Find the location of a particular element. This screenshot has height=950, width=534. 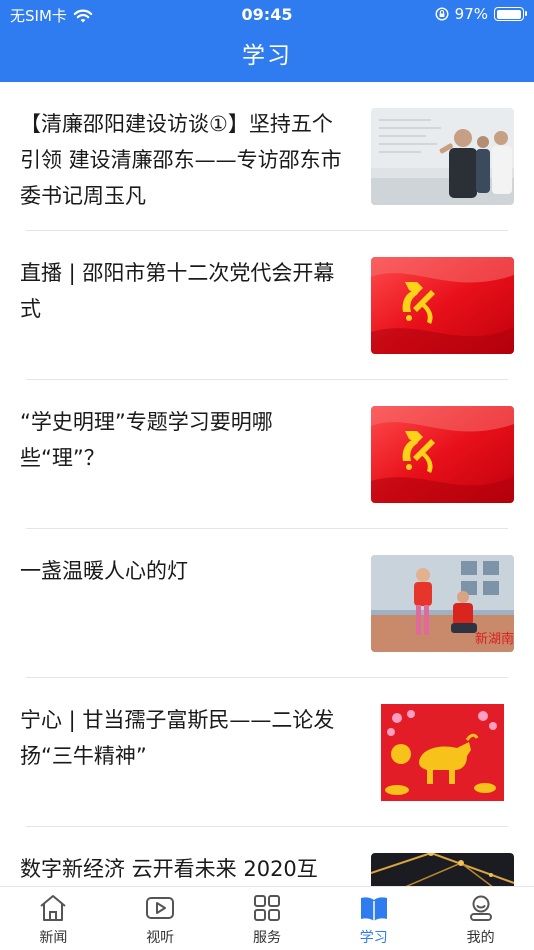

news-title: 宁心 | 甘当孺子富斯民——二论发扬“三牛精神” is located at coordinates (177, 738).